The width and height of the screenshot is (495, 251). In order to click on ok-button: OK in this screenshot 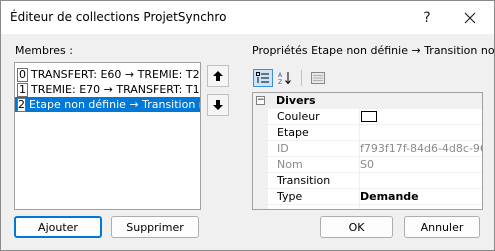, I will do `click(356, 227)`.